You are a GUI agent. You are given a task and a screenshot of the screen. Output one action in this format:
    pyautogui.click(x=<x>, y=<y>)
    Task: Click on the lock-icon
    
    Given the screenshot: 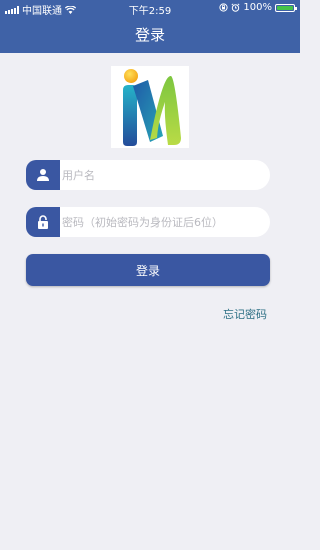 What is the action you would take?
    pyautogui.click(x=43, y=222)
    